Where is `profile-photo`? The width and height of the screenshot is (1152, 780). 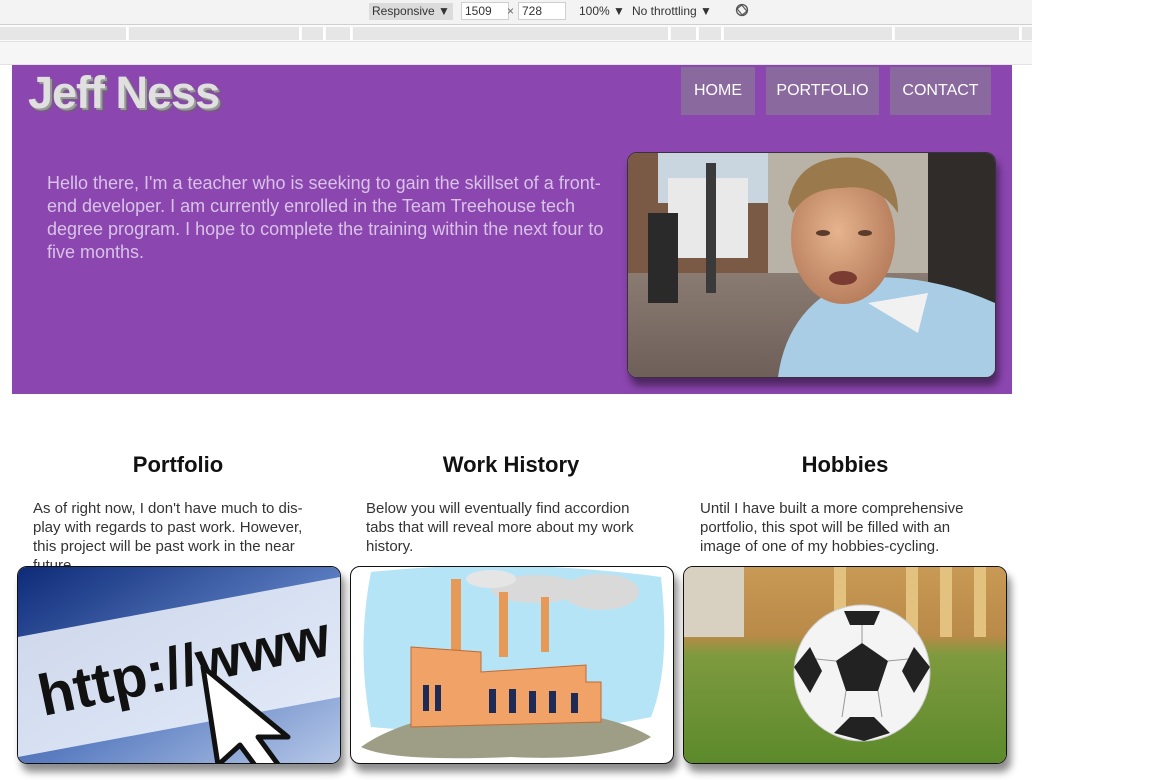
profile-photo is located at coordinates (811, 265).